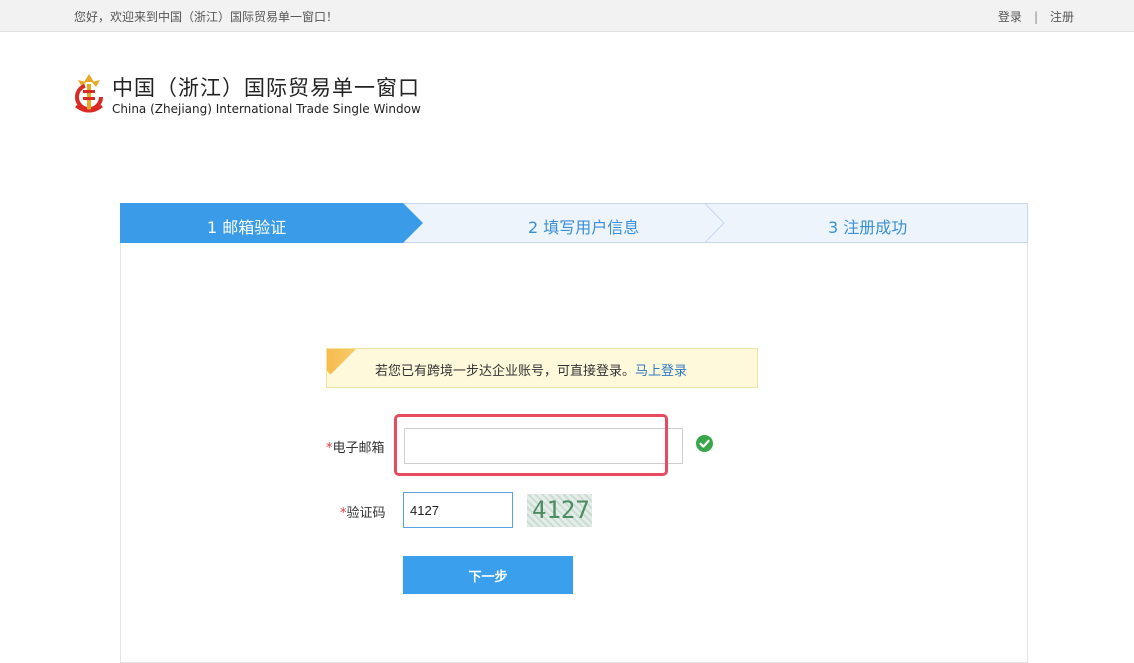  What do you see at coordinates (266, 88) in the screenshot?
I see `logo-title-cn: 中国（浙江）国际贸易单一窗口` at bounding box center [266, 88].